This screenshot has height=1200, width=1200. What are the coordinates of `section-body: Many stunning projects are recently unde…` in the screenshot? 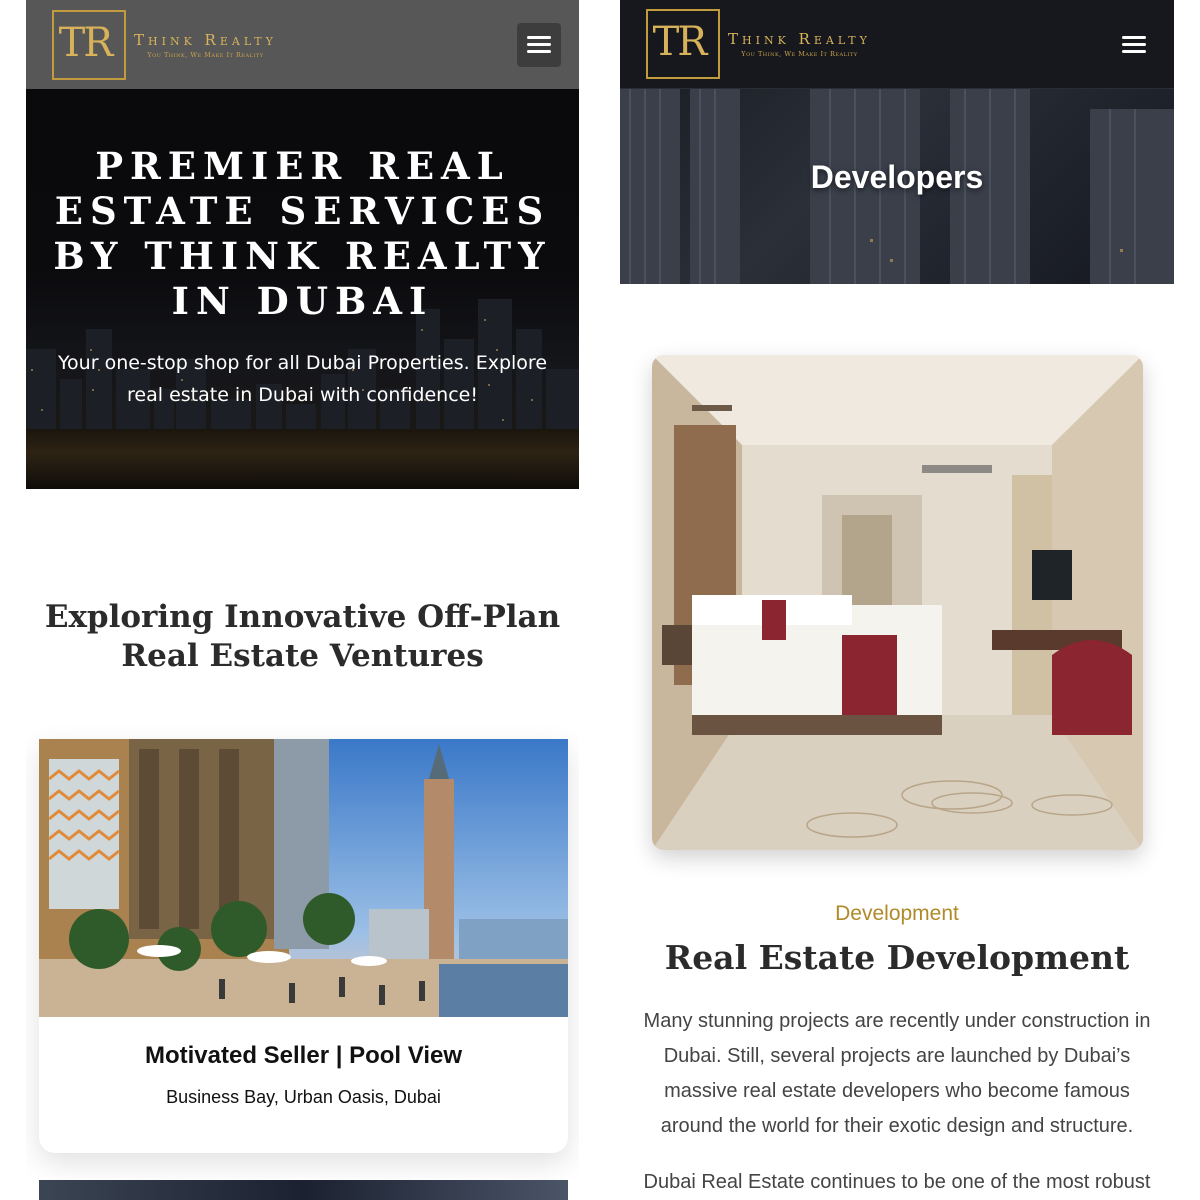 It's located at (897, 1073).